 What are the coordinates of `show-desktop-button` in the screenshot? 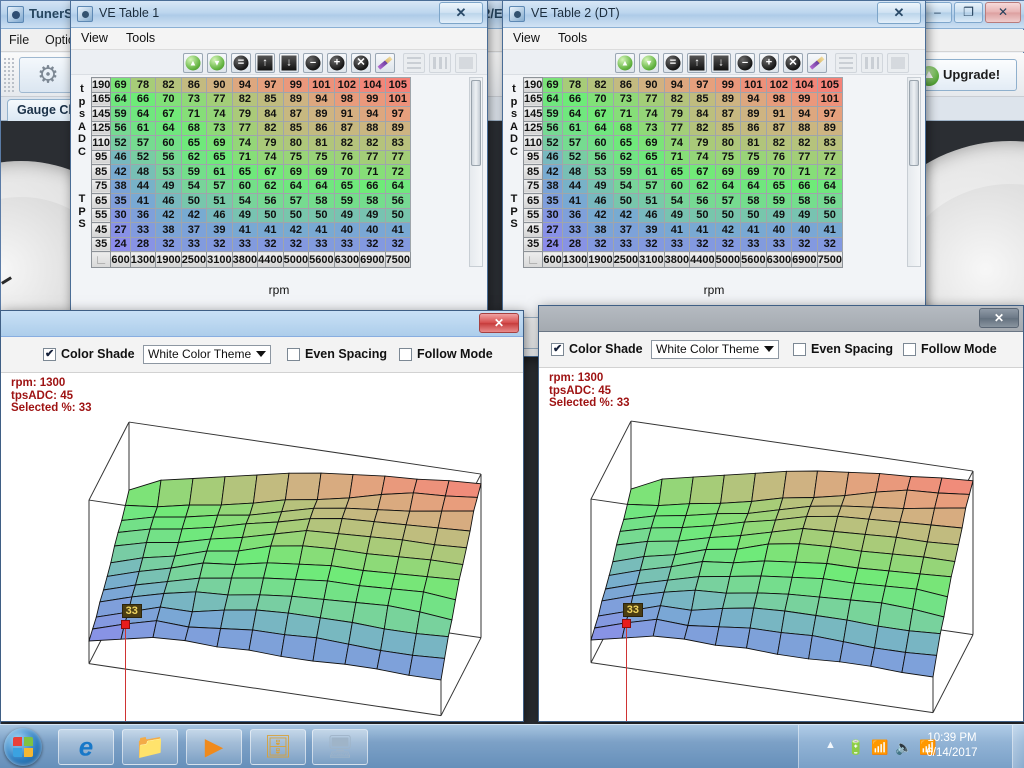 It's located at (1018, 746).